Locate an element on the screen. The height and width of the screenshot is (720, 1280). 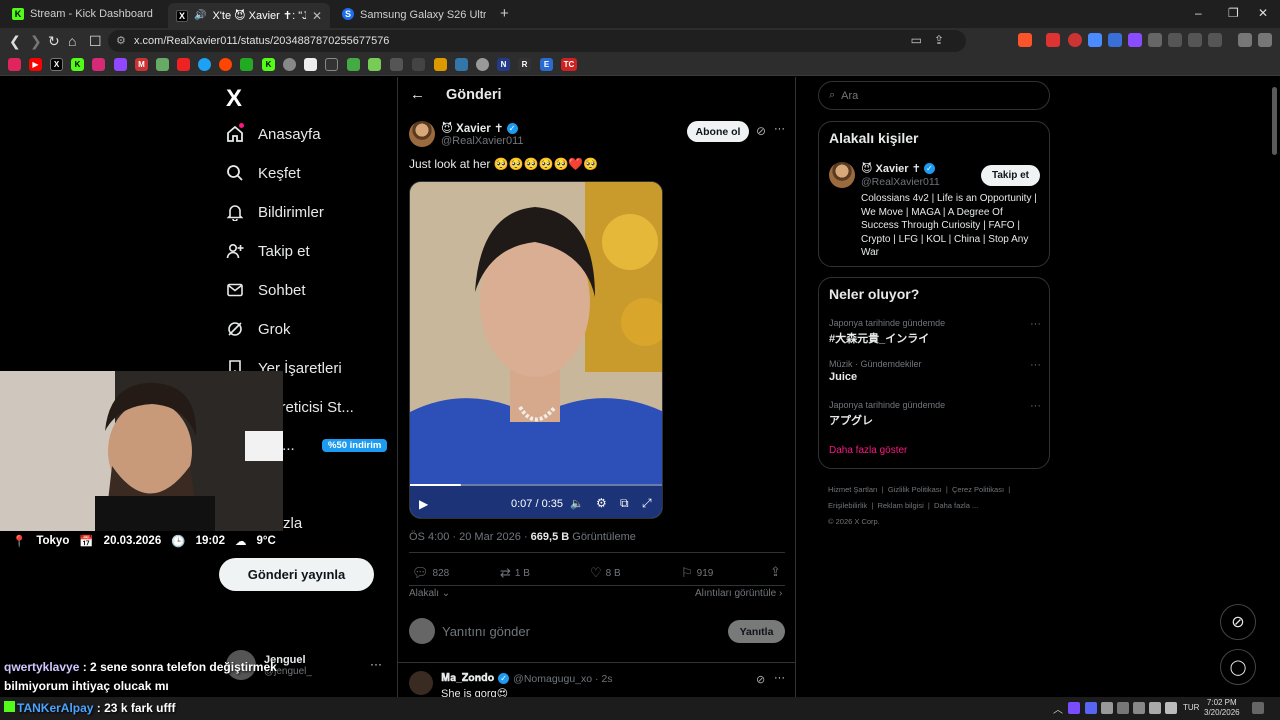
forward-icon: ❯ is located at coordinates (36, 41).